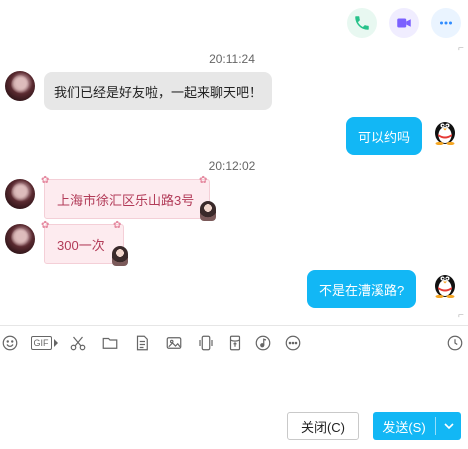  I want to click on gif-label: GIF, so click(41, 343).